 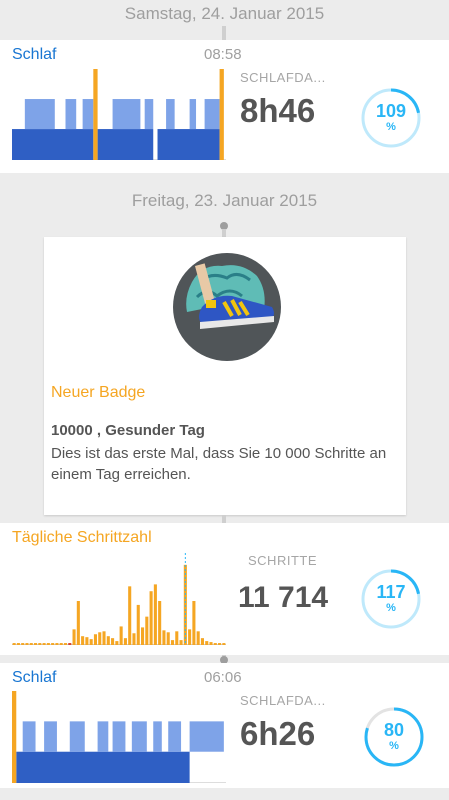 I want to click on sleep-chart-friday, so click(x=119, y=737).